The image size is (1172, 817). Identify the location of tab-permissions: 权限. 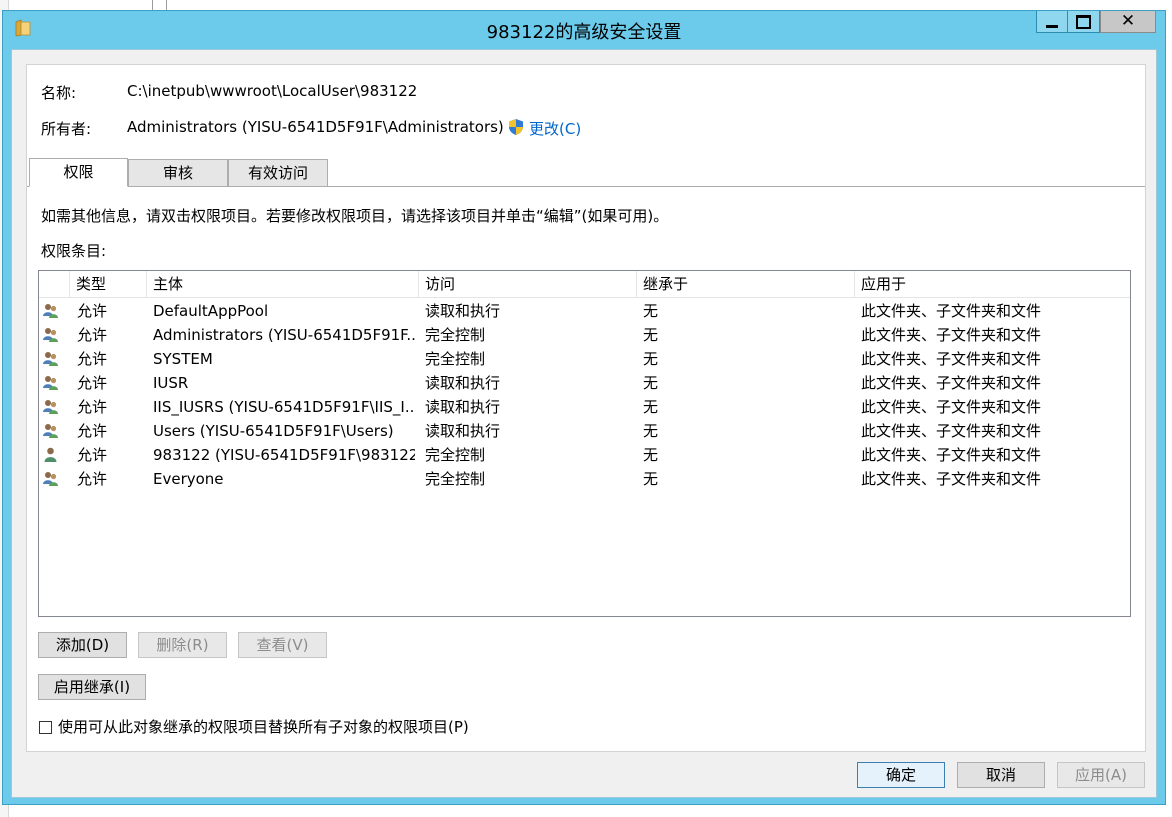
(78, 172).